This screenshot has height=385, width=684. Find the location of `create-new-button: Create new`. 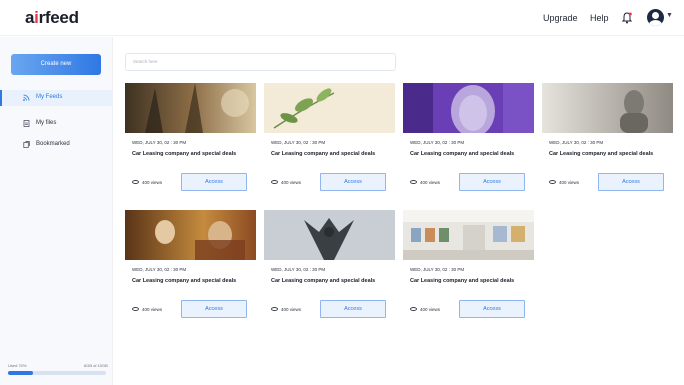

create-new-button: Create new is located at coordinates (56, 64).